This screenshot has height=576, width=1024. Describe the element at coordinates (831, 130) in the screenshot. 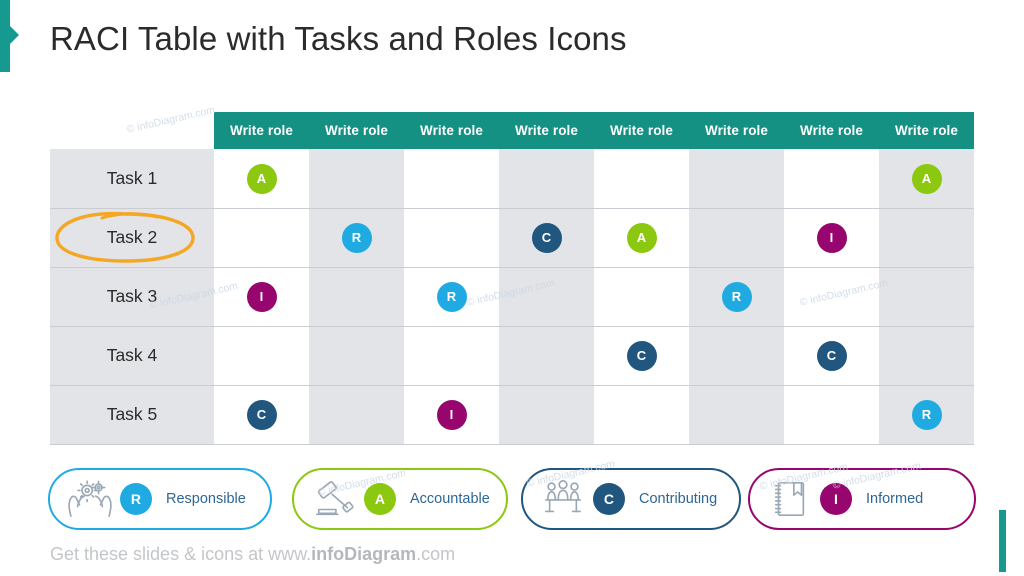

I see `column-header-role-7: Write role` at that location.